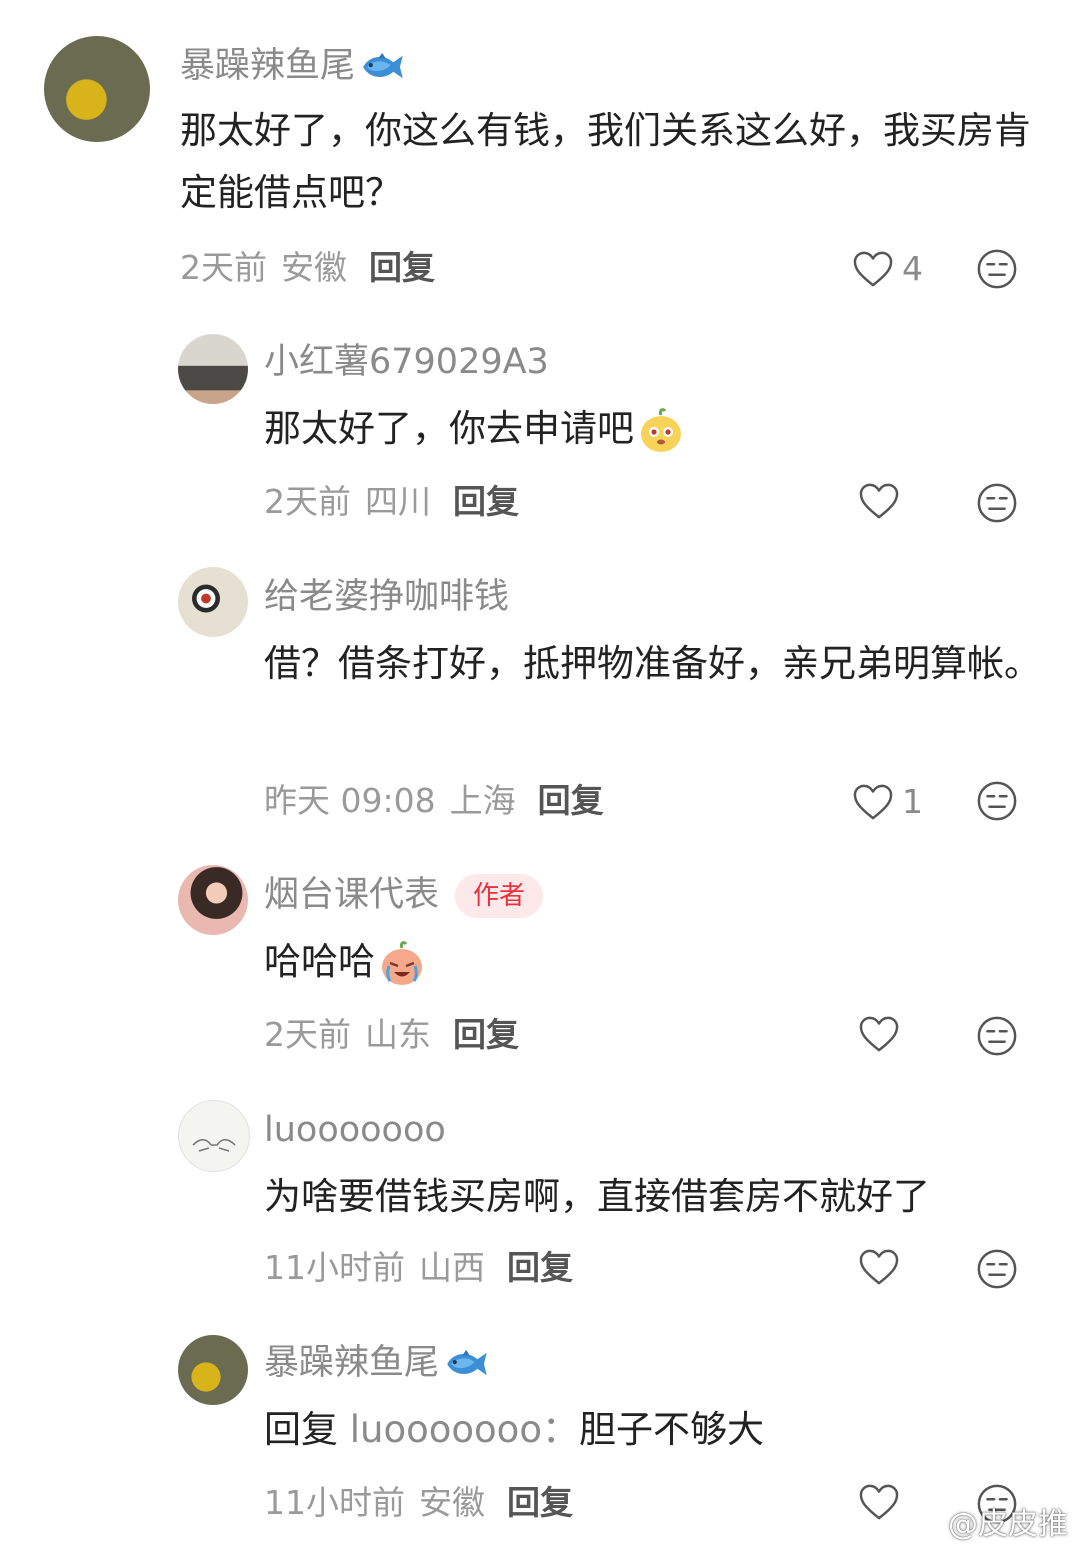 Image resolution: width=1080 pixels, height=1551 pixels. I want to click on comment-location: 上海, so click(482, 800).